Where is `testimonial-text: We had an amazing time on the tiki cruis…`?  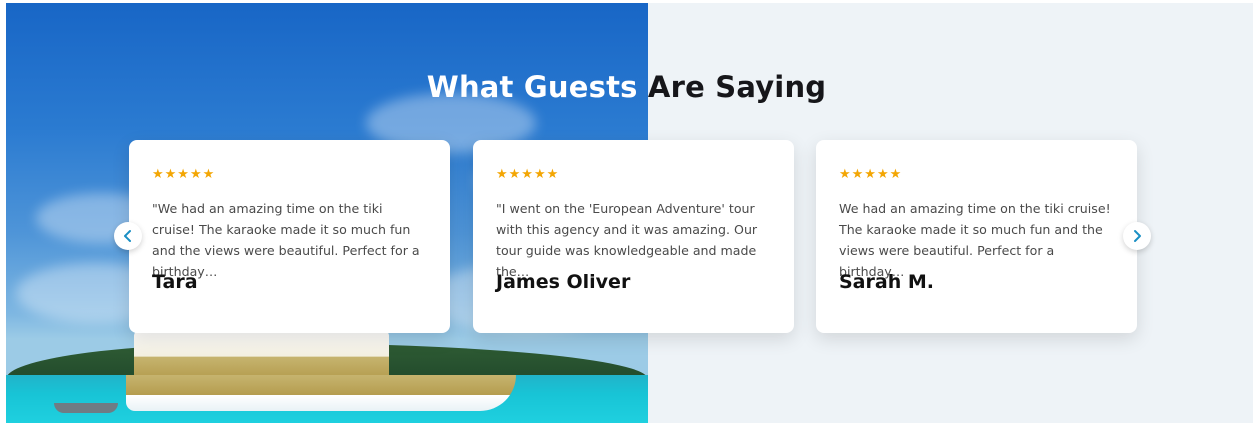 testimonial-text: We had an amazing time on the tiki cruis… is located at coordinates (975, 240).